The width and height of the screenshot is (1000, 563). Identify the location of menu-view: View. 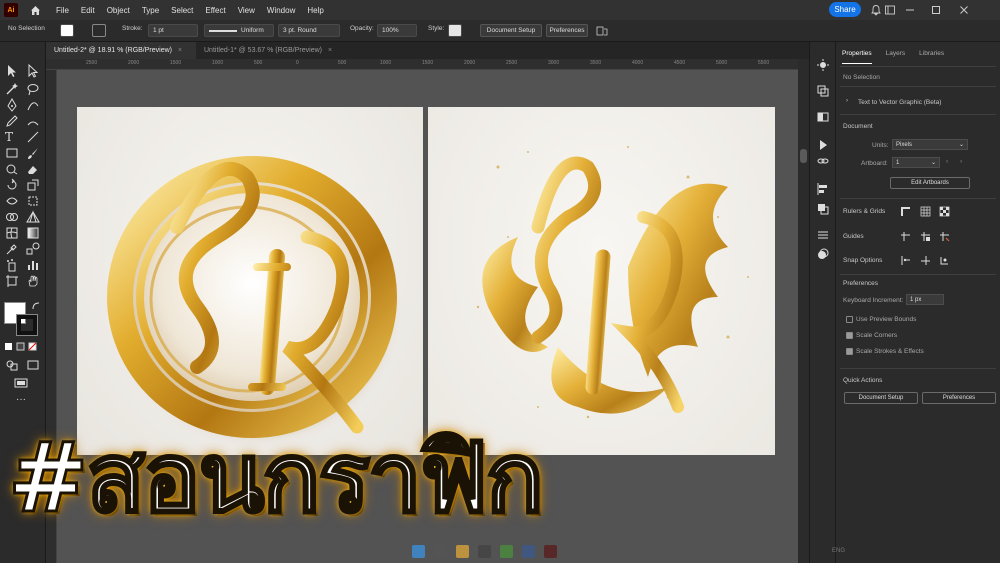
(246, 10).